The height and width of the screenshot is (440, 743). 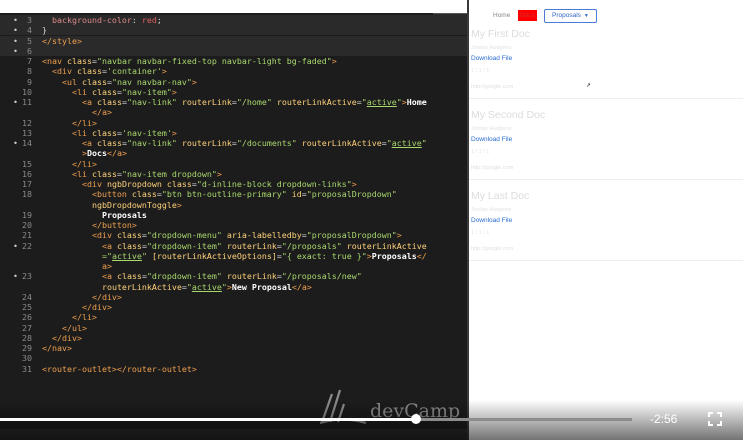 What do you see at coordinates (233, 174) in the screenshot?
I see `code-line: 16 <li class="nav-item dropdown">` at bounding box center [233, 174].